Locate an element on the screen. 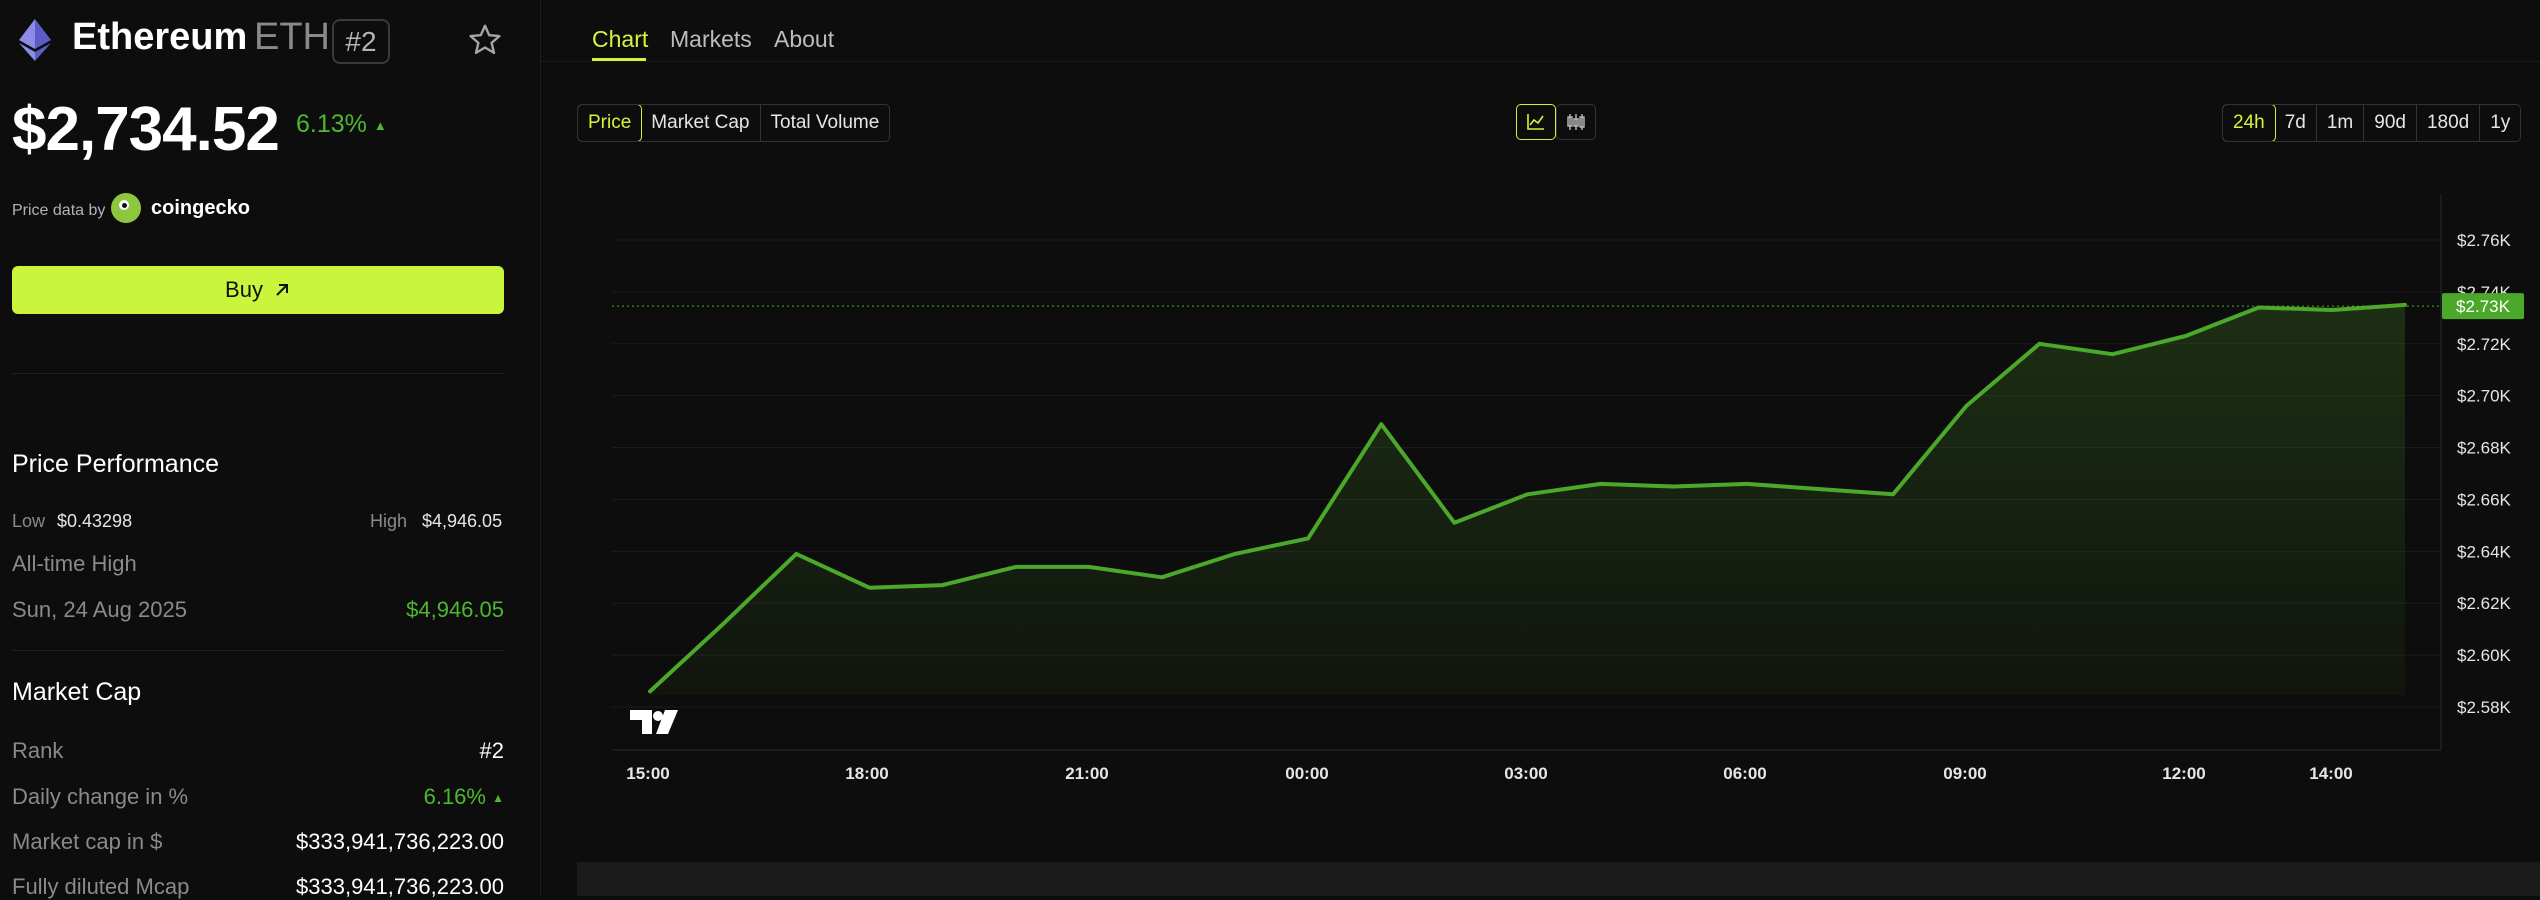  y-tick-label: $2.70K is located at coordinates (2484, 396).